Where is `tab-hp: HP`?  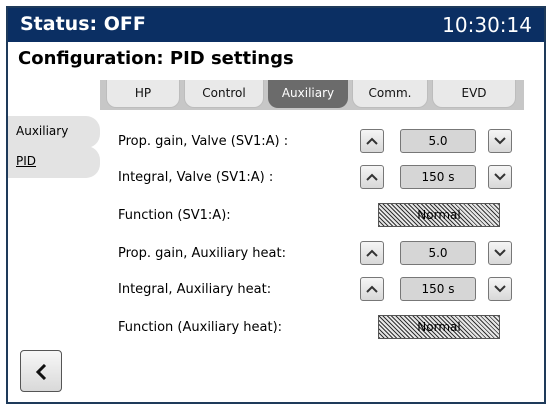
tab-hp: HP is located at coordinates (143, 94).